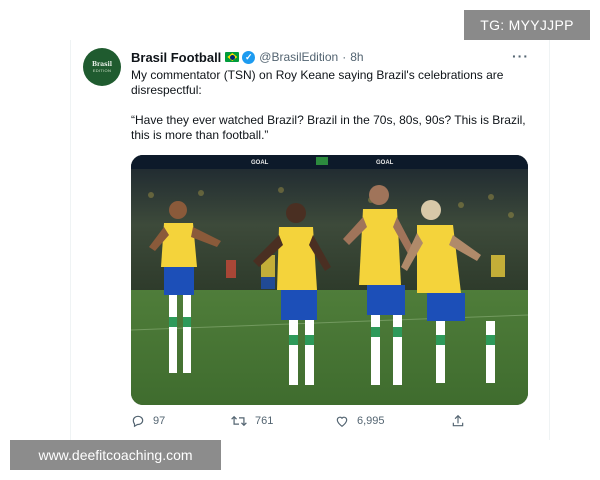 This screenshot has width=600, height=480. I want to click on timestamp: 8h, so click(356, 57).